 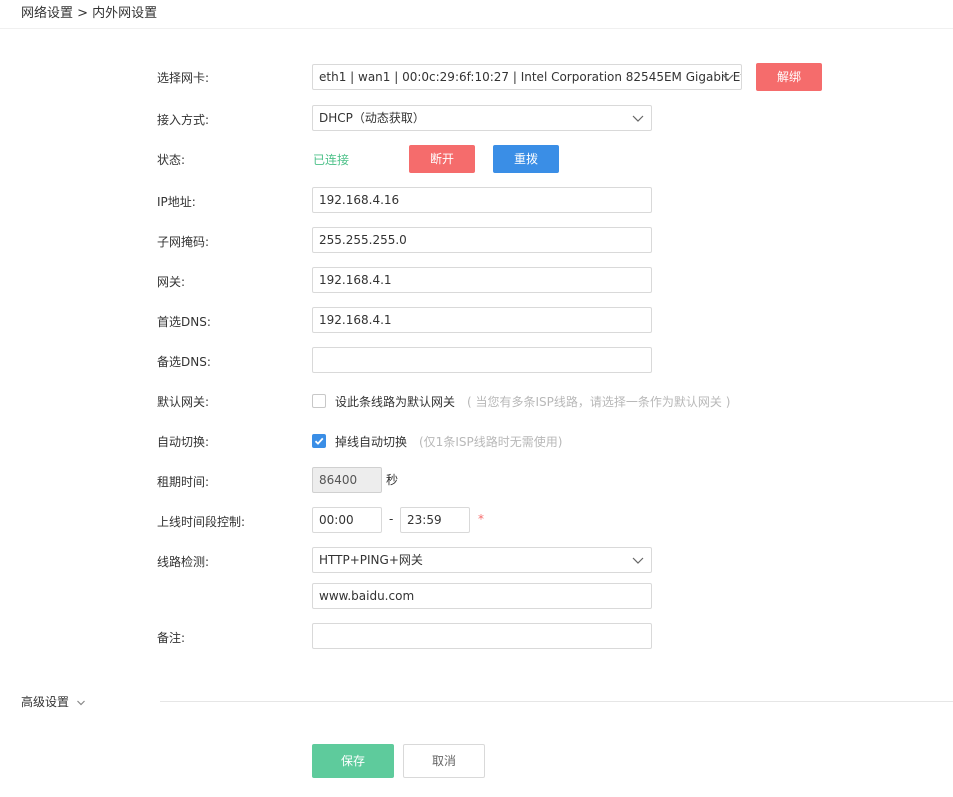 I want to click on online-start-time-input, so click(x=347, y=520).